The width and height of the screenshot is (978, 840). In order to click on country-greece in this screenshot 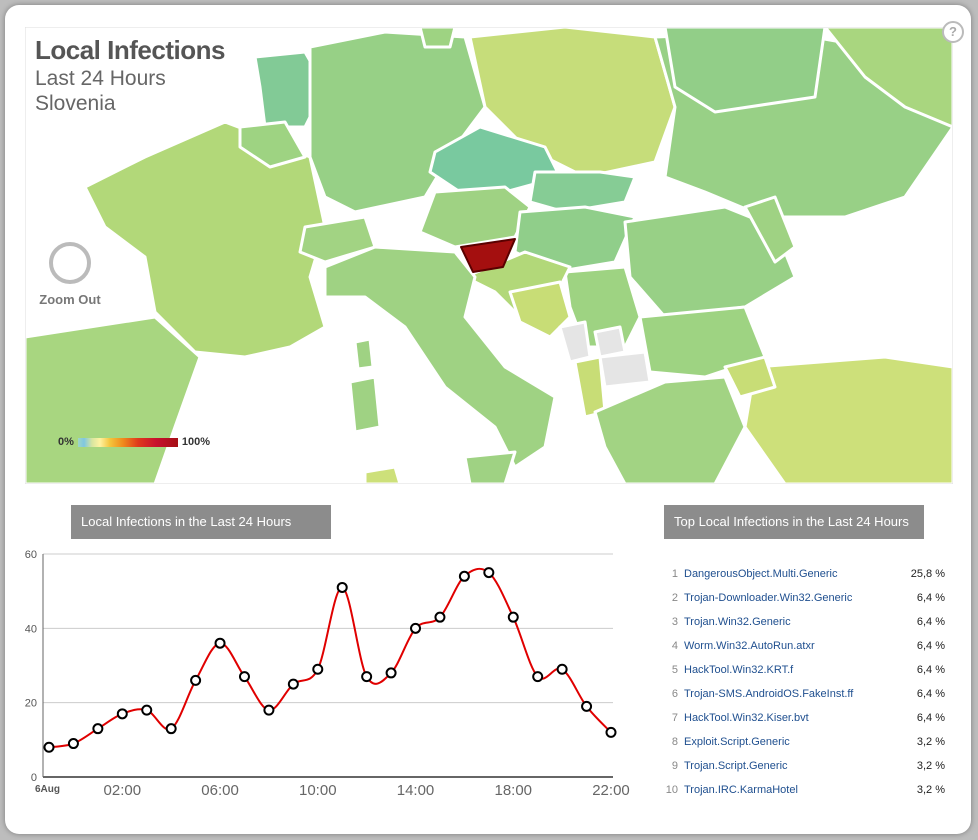, I will do `click(670, 429)`.